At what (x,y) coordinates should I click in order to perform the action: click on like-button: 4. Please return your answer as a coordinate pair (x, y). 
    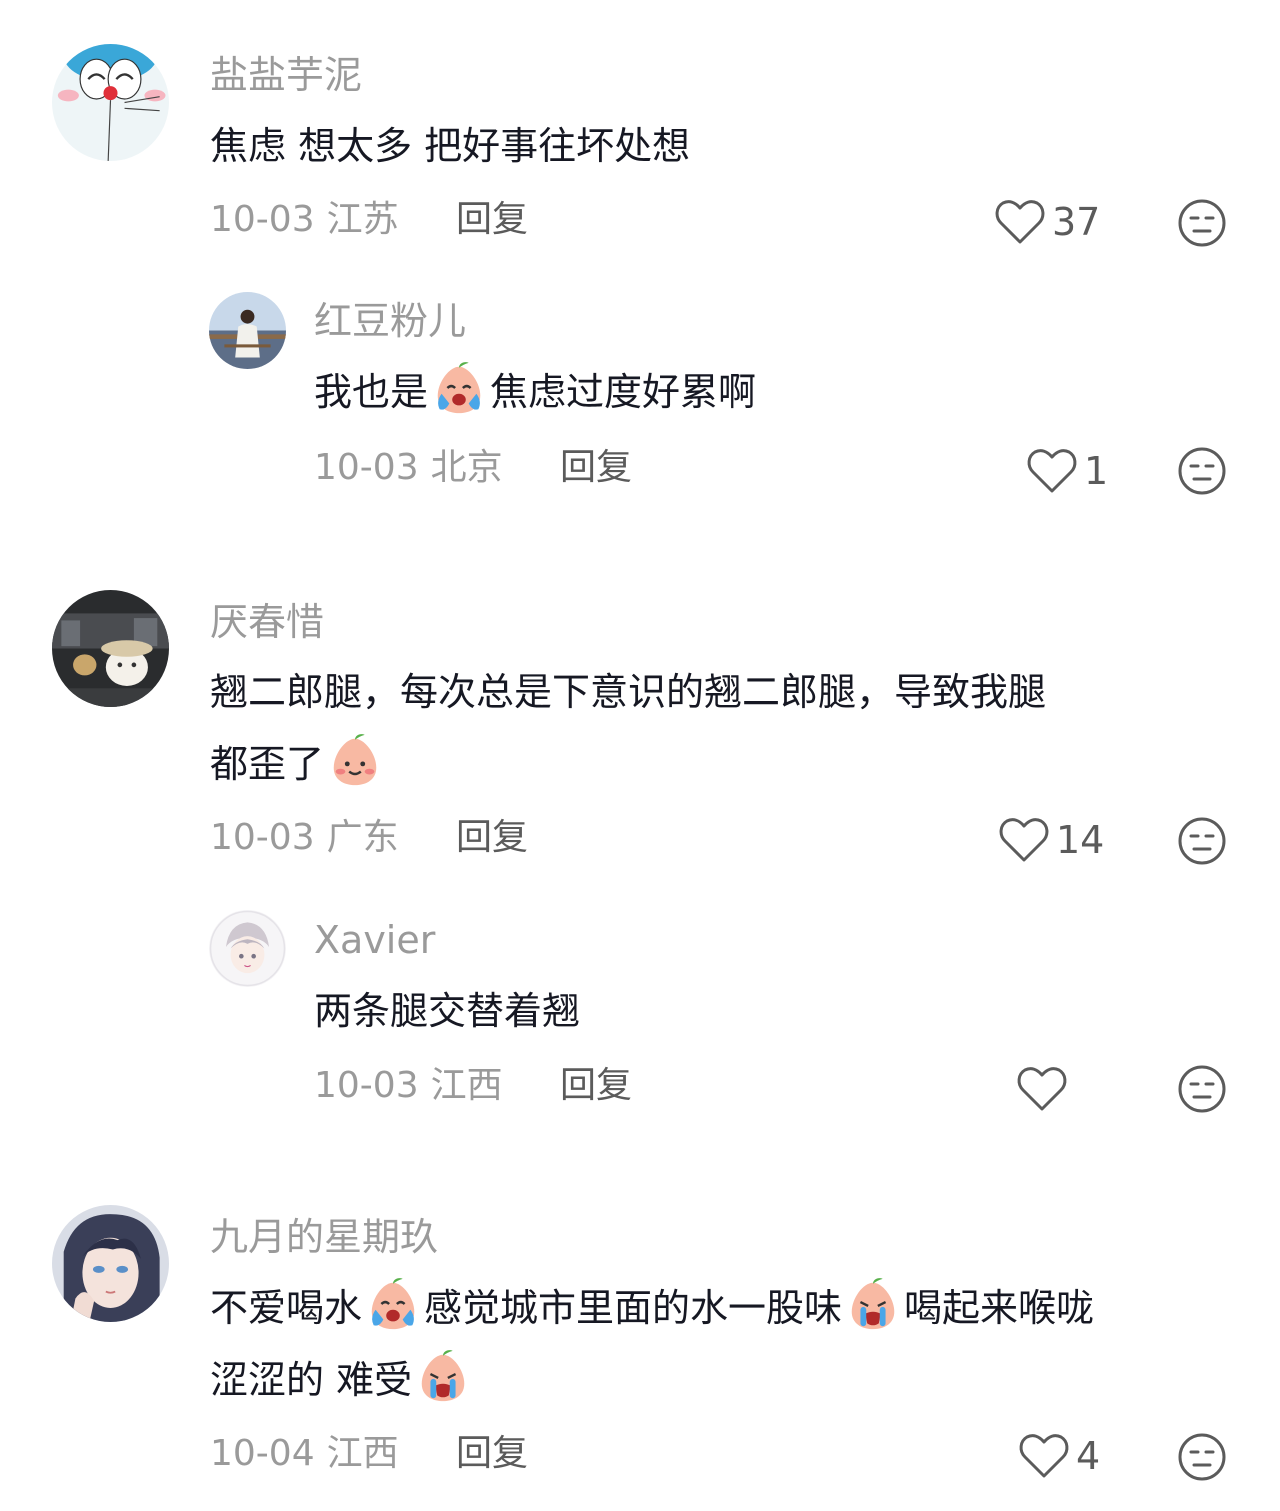
    Looking at the image, I should click on (1059, 1456).